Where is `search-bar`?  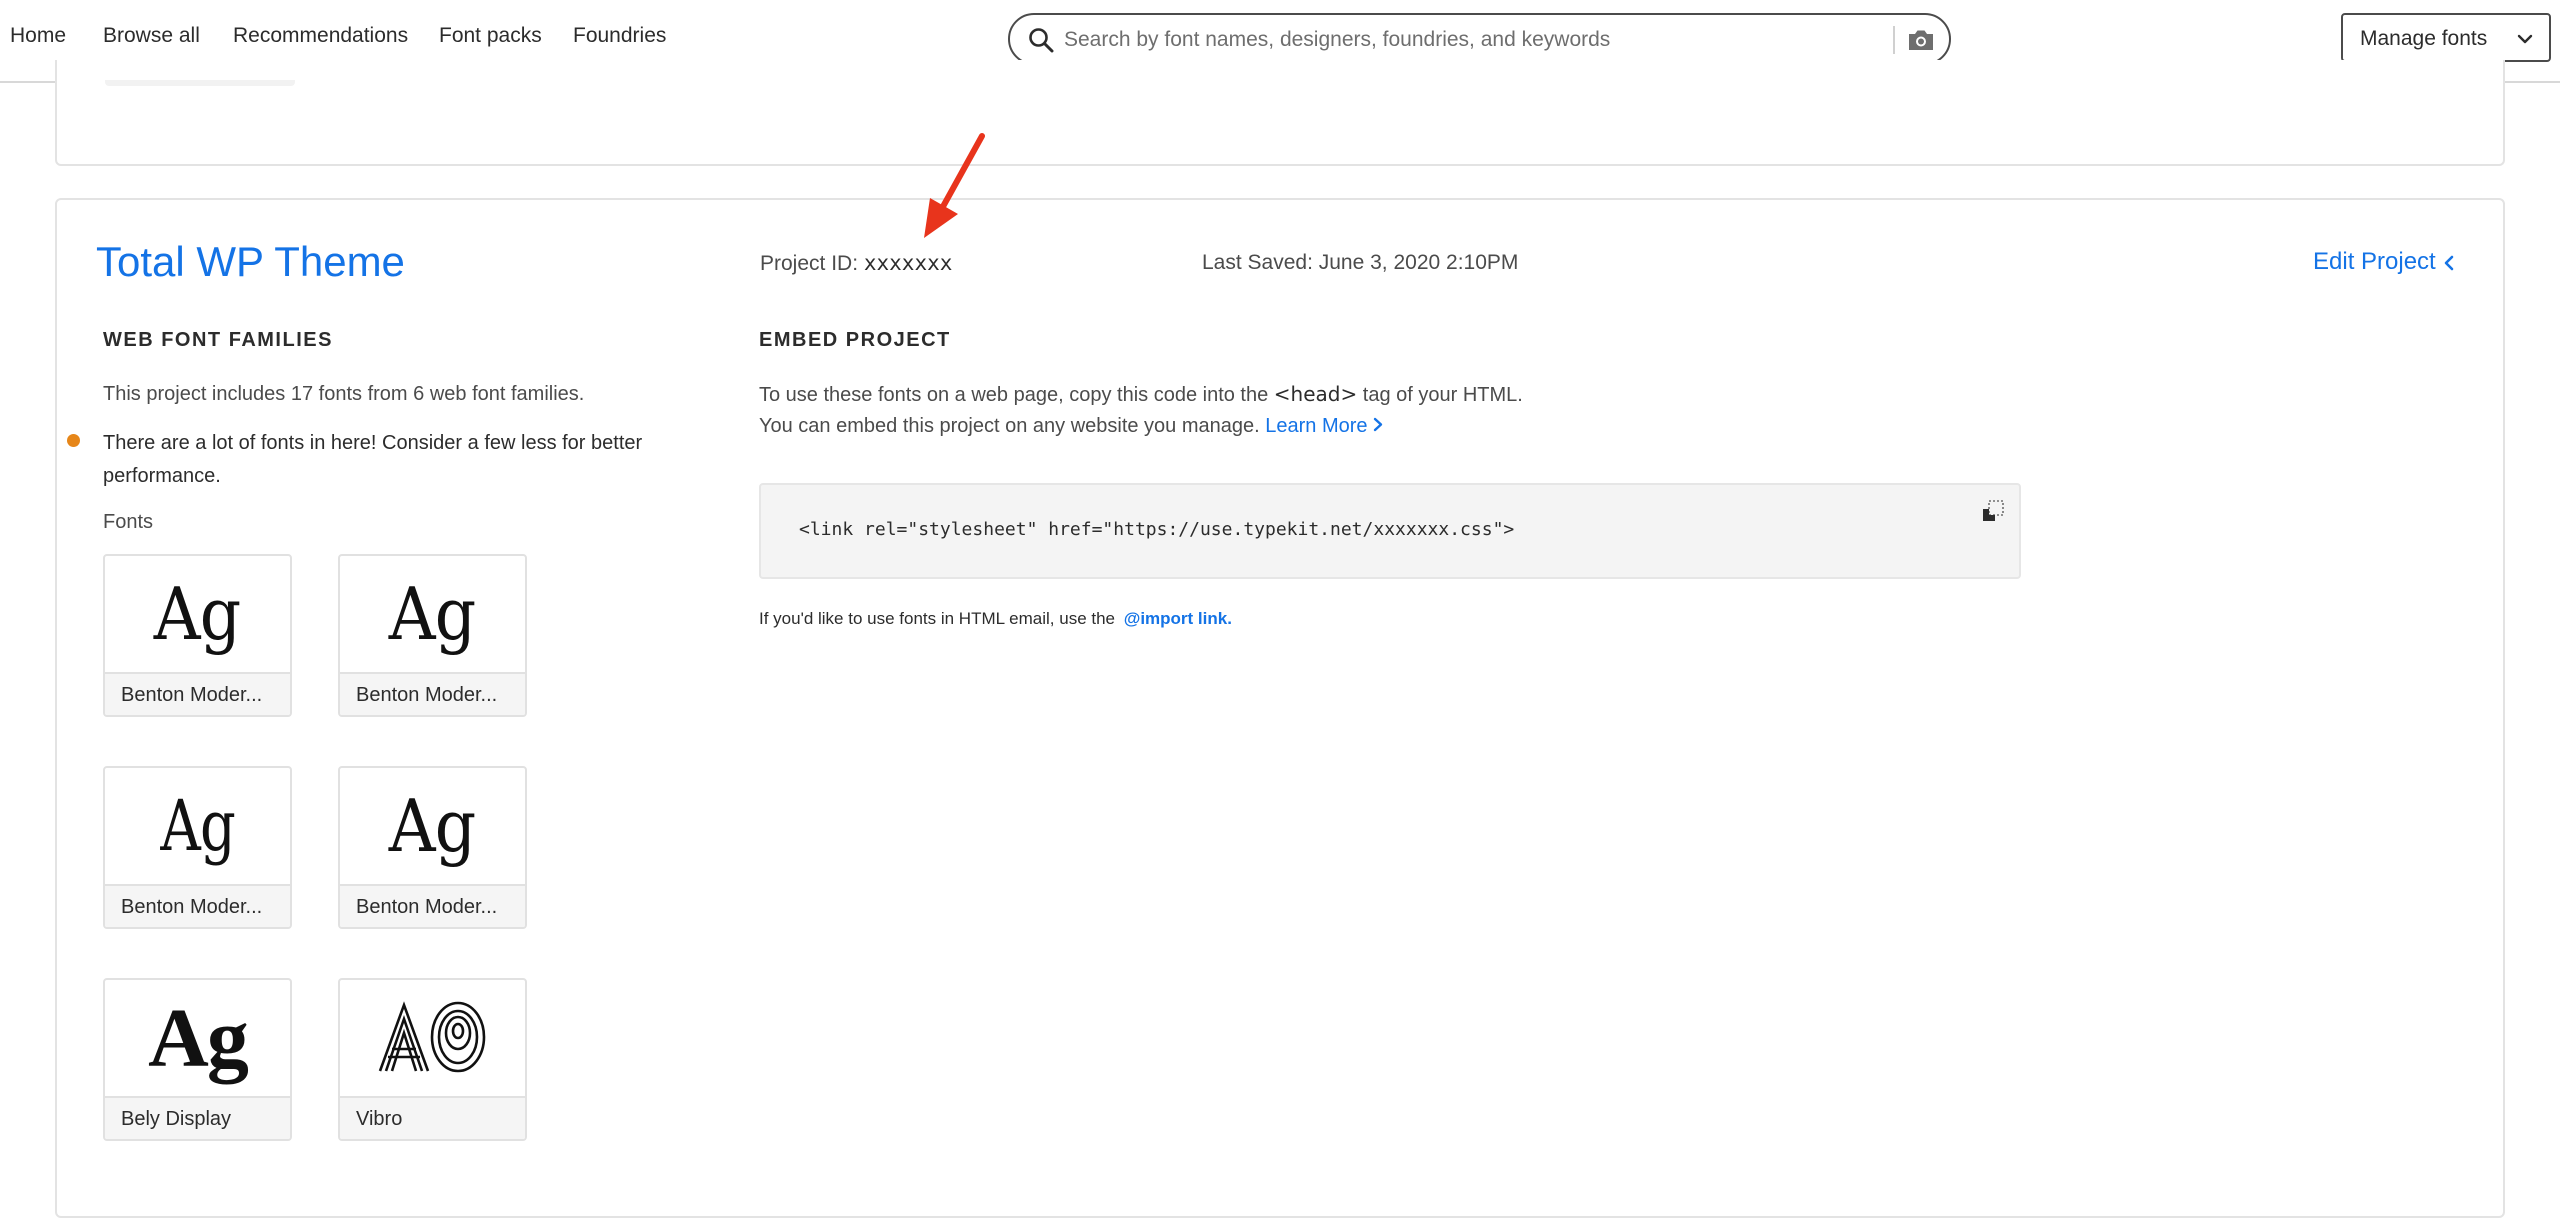 search-bar is located at coordinates (1479, 39).